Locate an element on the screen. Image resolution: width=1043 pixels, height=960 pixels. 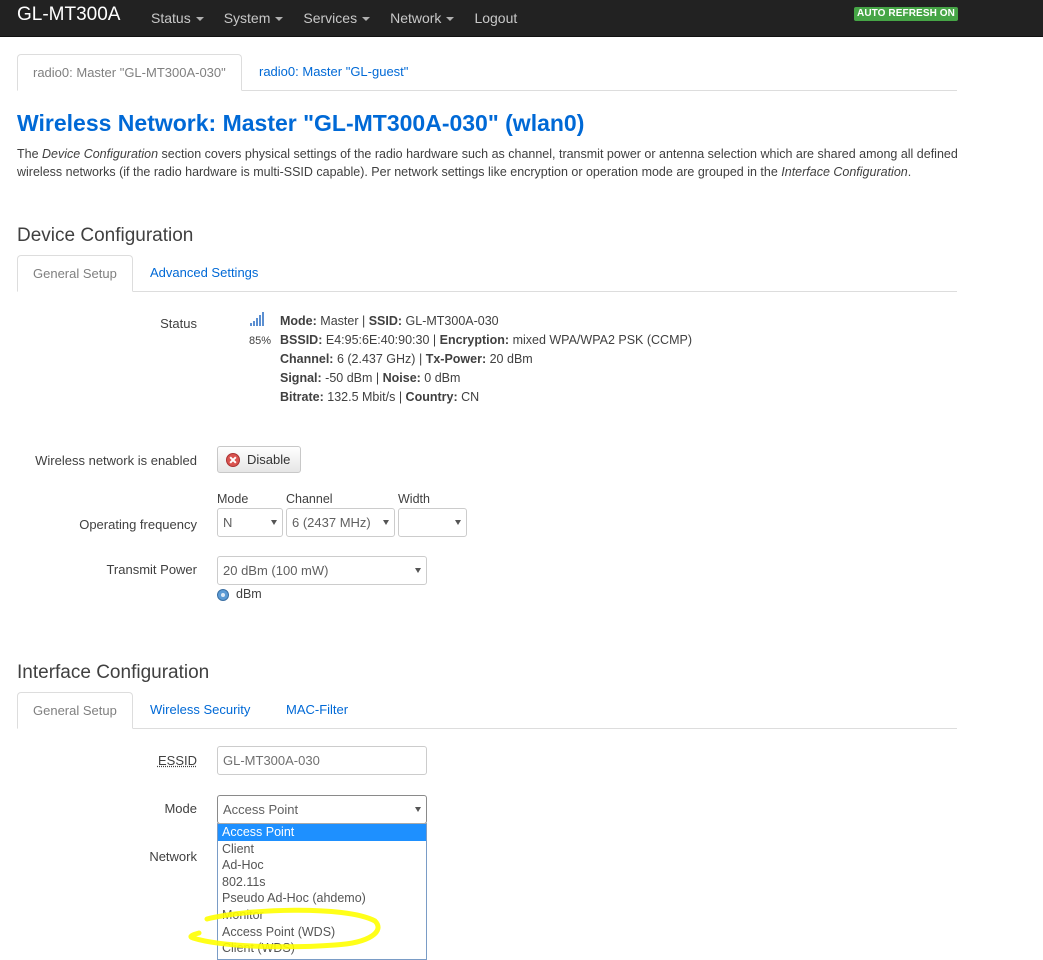
field-label: Bitrate: is located at coordinates (302, 397).